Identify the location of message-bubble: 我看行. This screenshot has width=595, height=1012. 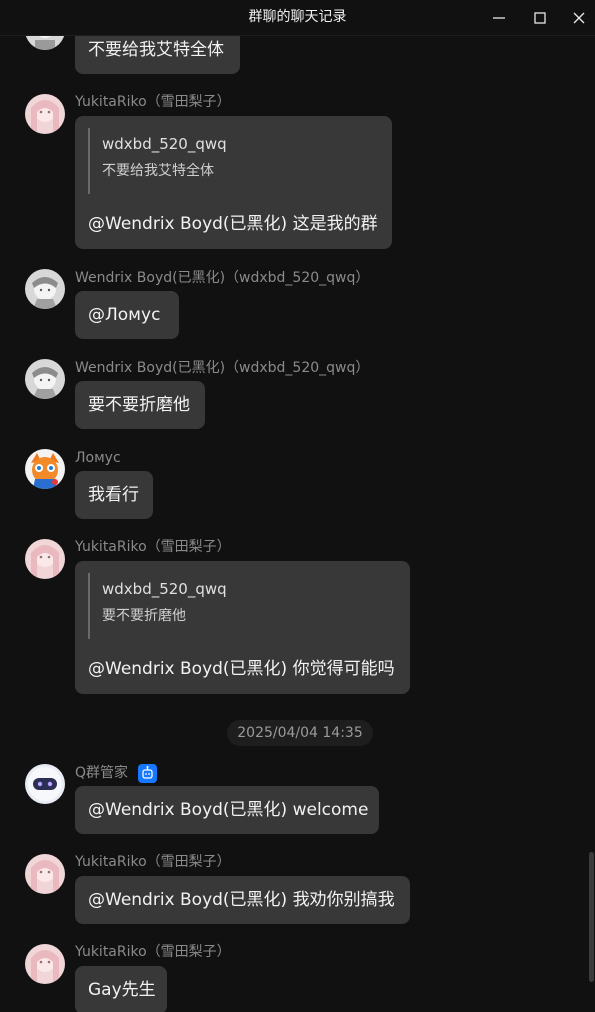
(114, 495).